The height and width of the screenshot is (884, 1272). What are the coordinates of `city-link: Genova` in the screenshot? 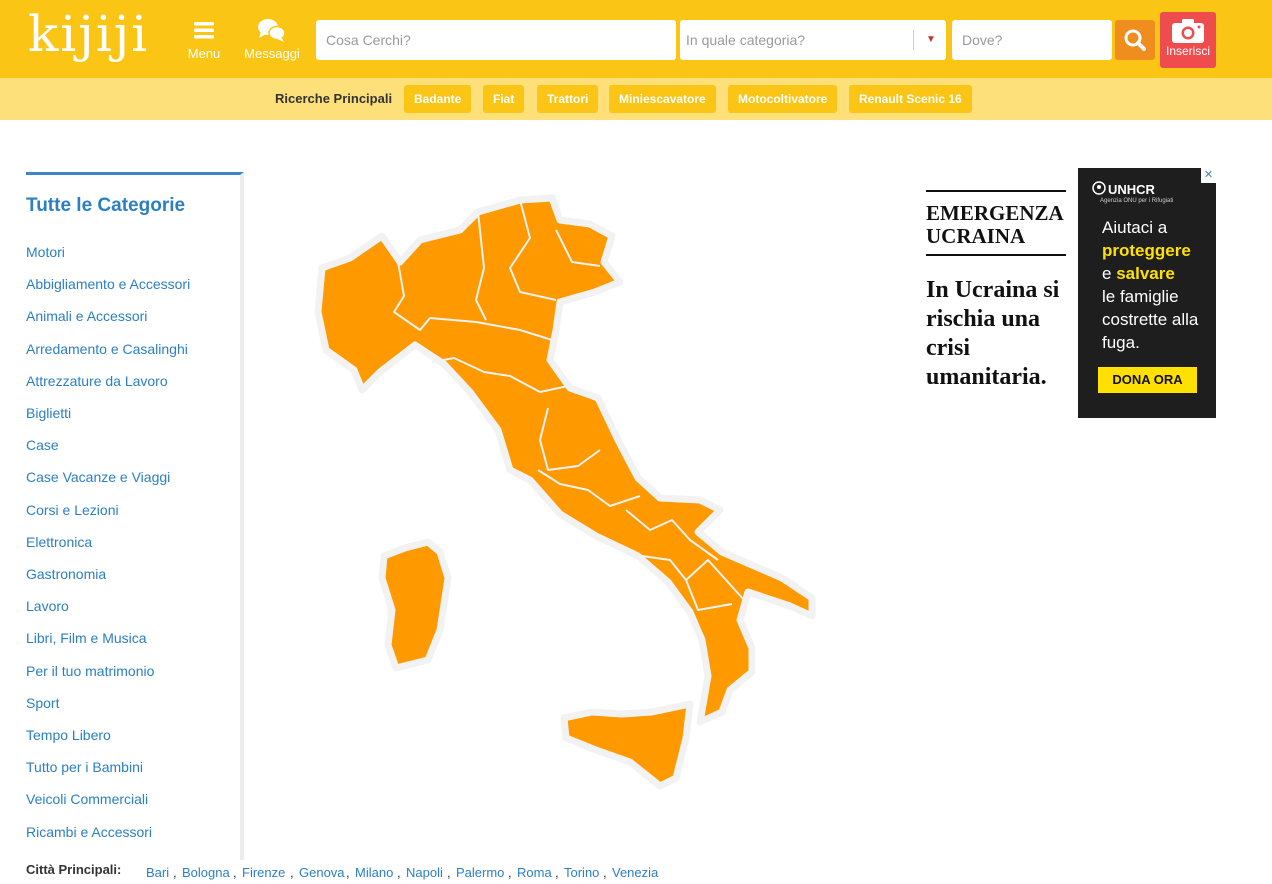 It's located at (322, 872).